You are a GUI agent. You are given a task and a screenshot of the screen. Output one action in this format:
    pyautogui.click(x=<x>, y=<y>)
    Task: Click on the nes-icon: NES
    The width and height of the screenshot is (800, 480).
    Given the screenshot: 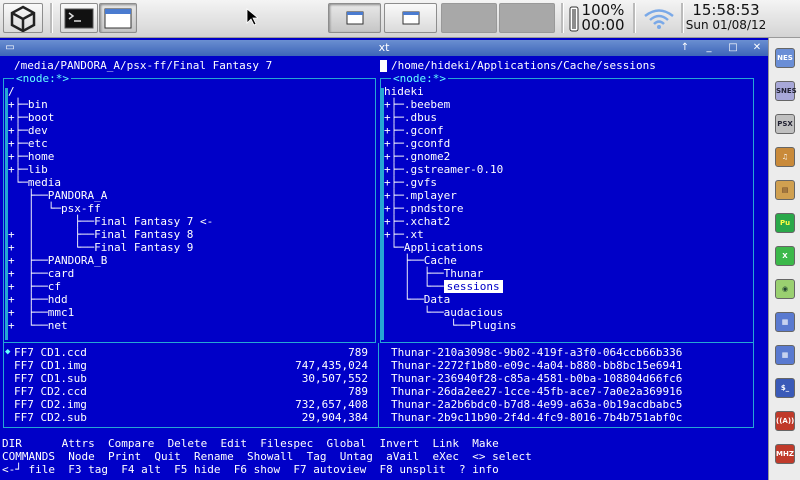 What is the action you would take?
    pyautogui.click(x=785, y=58)
    